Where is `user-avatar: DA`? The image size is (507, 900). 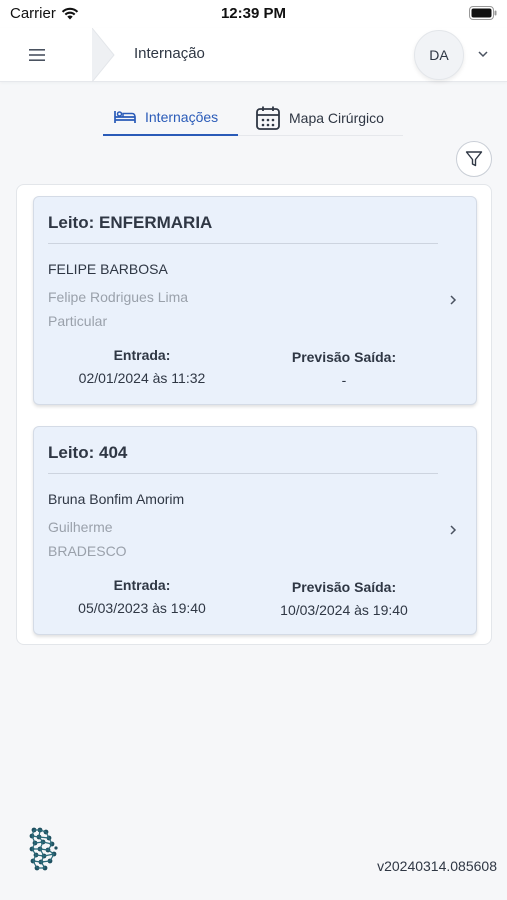 user-avatar: DA is located at coordinates (439, 55).